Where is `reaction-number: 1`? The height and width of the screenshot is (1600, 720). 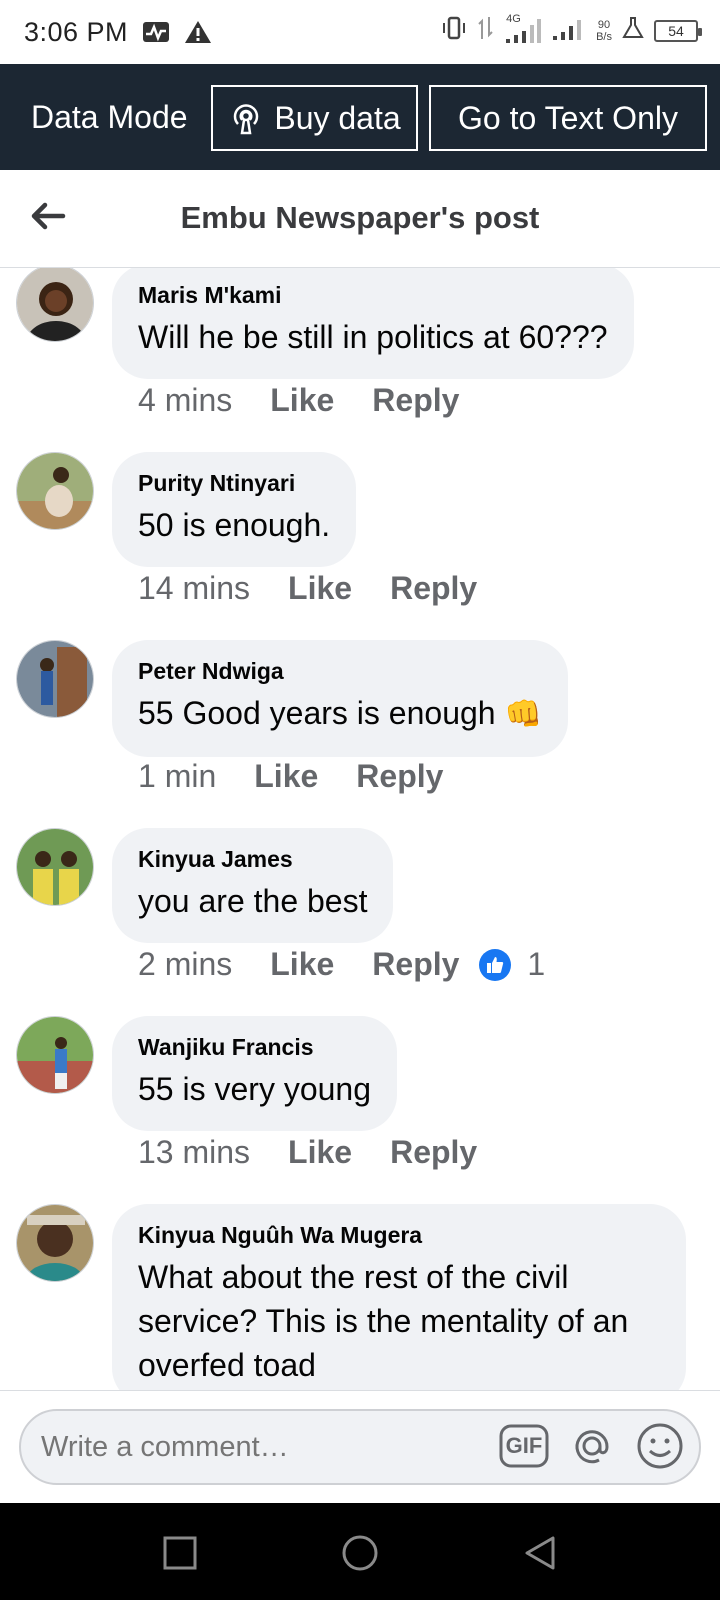 reaction-number: 1 is located at coordinates (536, 964).